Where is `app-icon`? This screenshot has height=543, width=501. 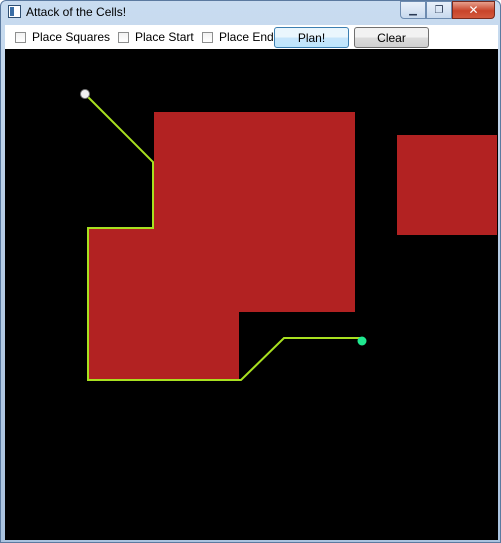 app-icon is located at coordinates (14, 11).